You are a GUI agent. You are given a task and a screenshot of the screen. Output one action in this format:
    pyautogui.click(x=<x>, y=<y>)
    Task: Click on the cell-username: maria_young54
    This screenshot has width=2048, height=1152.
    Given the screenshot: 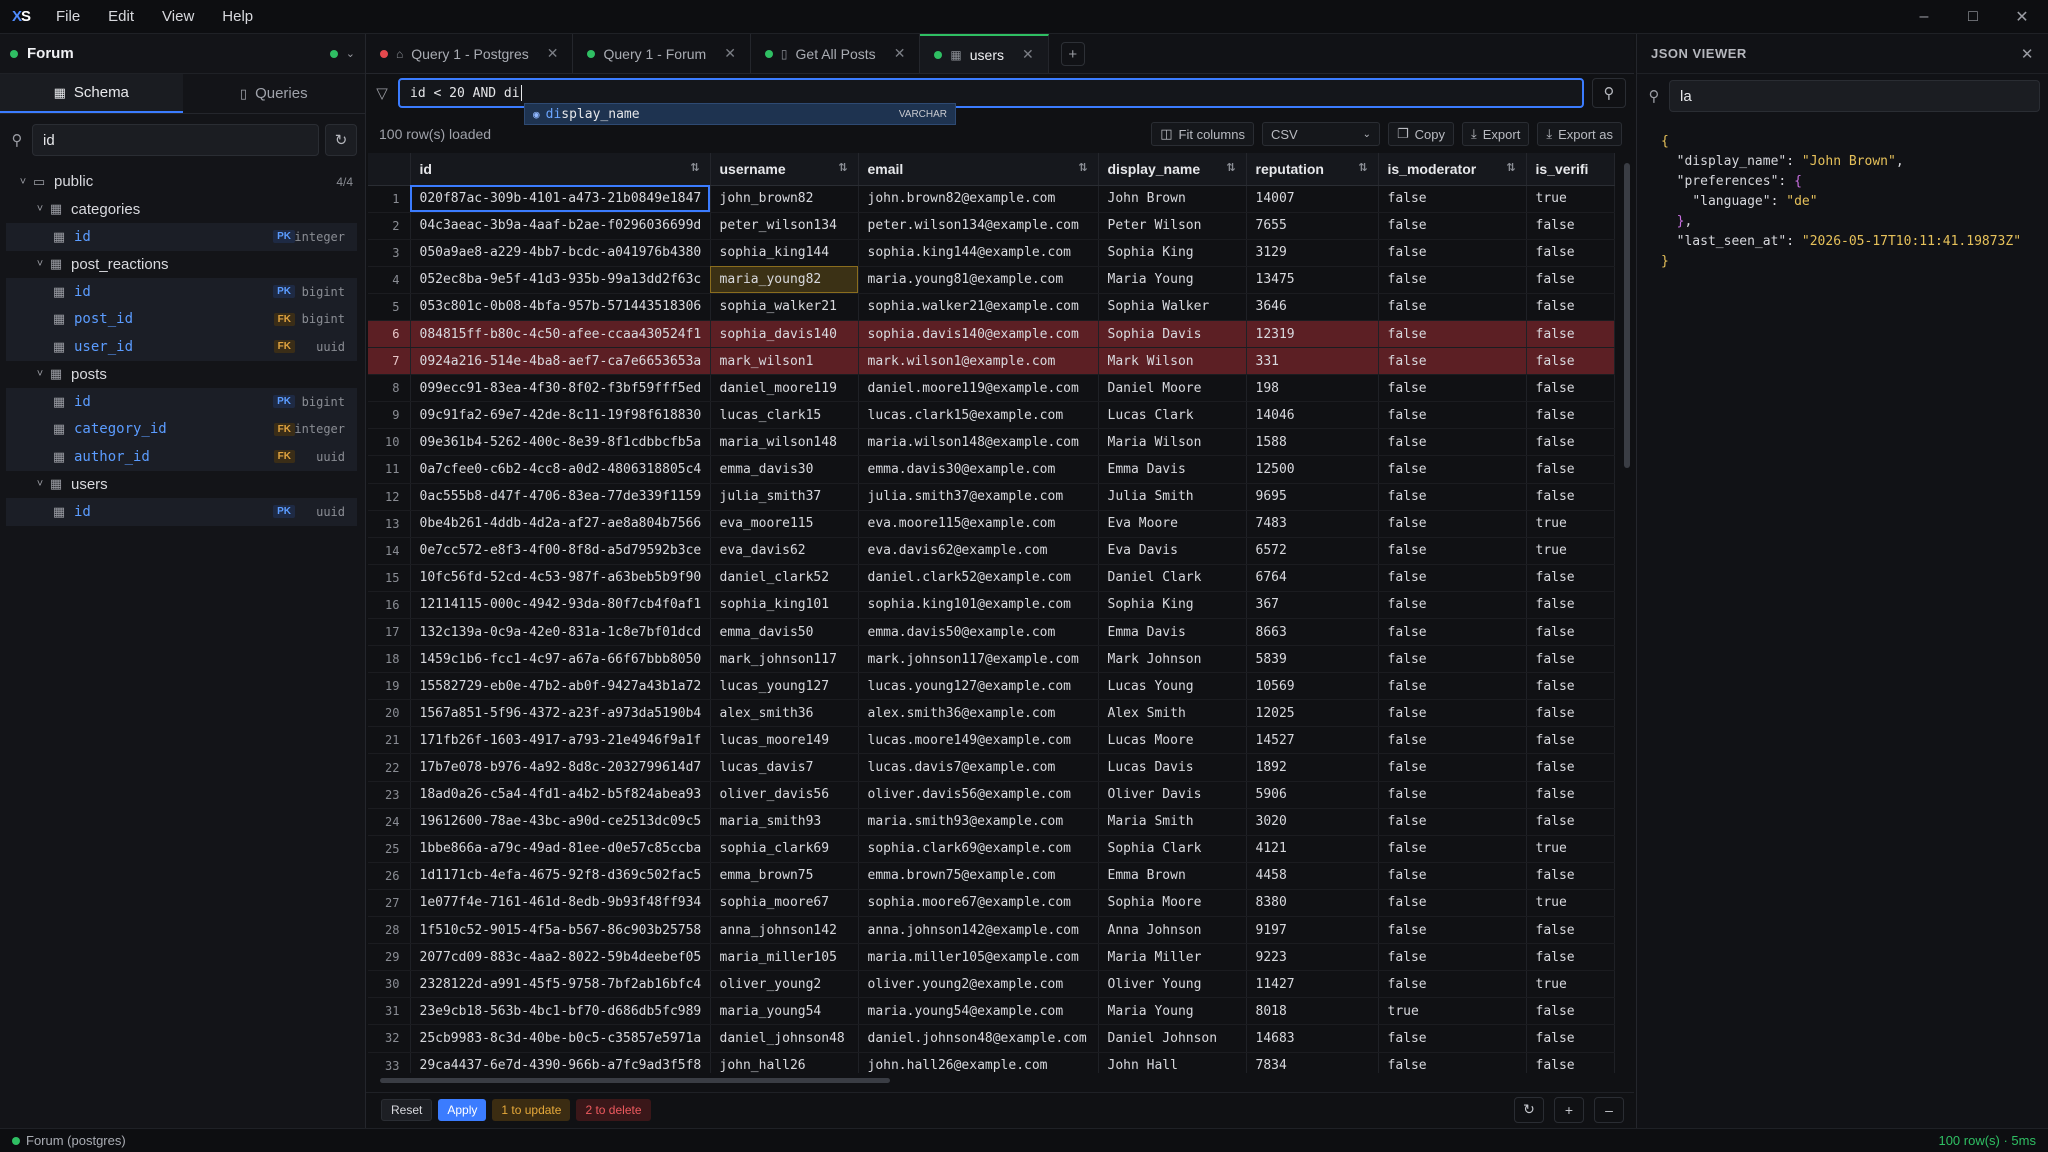 What is the action you would take?
    pyautogui.click(x=784, y=1011)
    